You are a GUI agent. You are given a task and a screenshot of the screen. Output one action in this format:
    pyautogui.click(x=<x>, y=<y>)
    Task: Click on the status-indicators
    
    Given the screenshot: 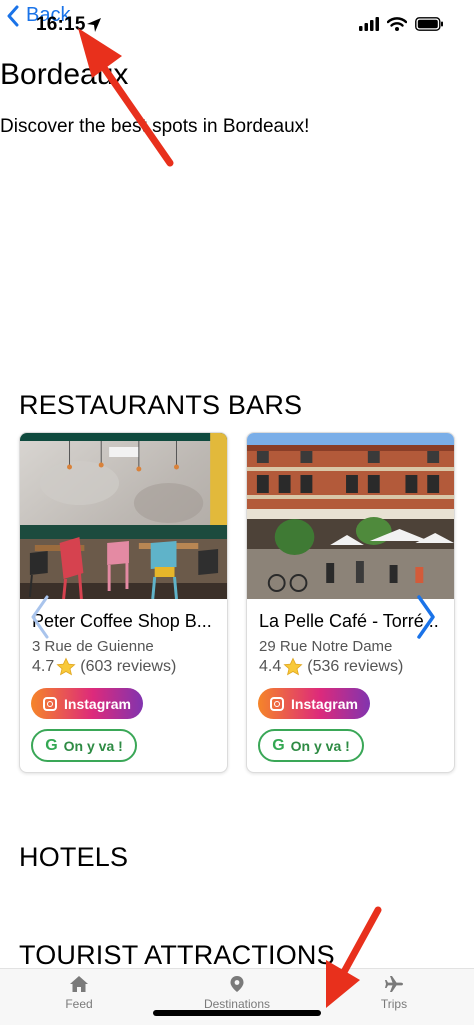 What is the action you would take?
    pyautogui.click(x=401, y=24)
    